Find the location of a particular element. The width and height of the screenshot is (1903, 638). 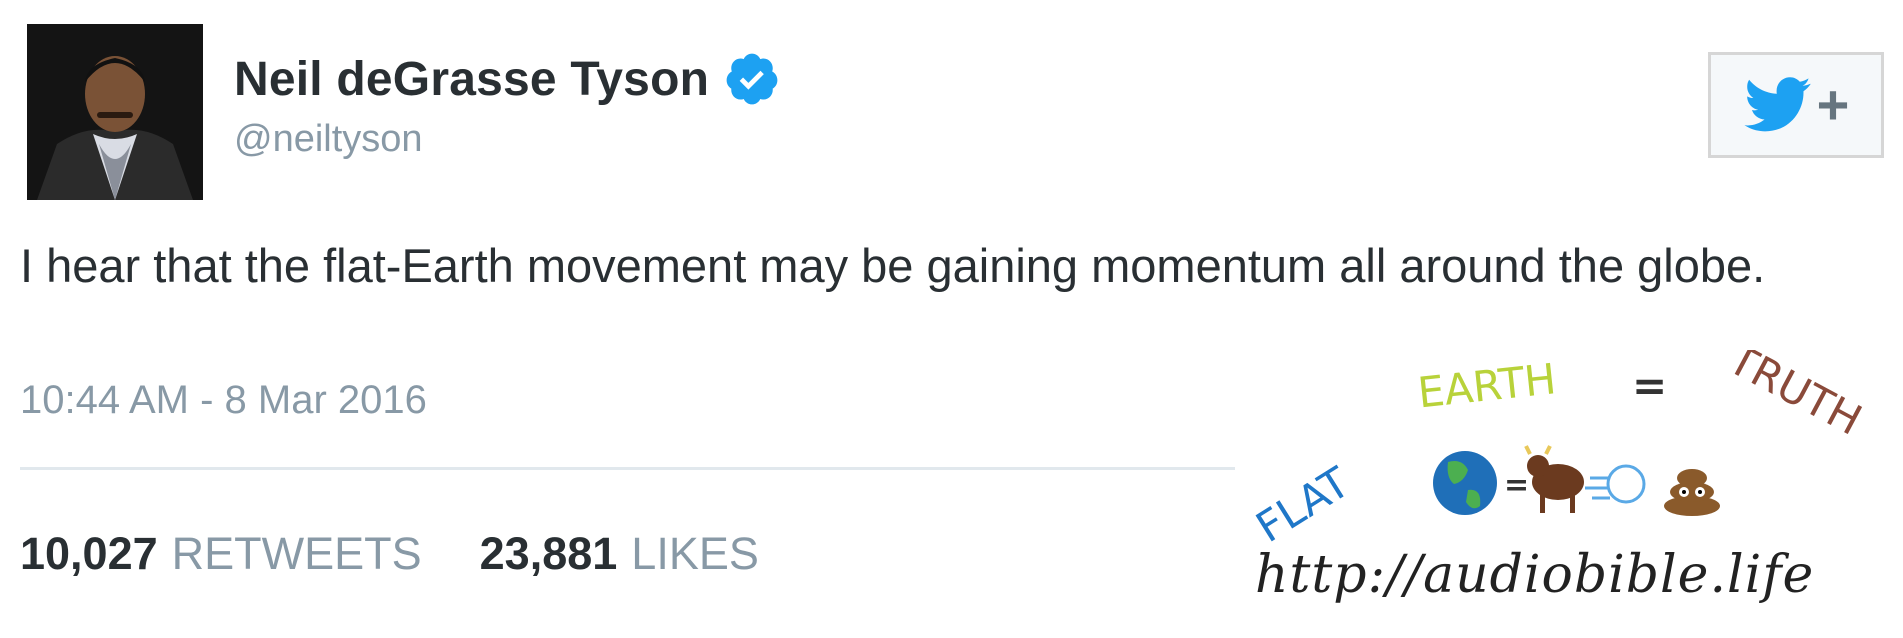

watermark-url: http://audiobible.life is located at coordinates (1535, 575).